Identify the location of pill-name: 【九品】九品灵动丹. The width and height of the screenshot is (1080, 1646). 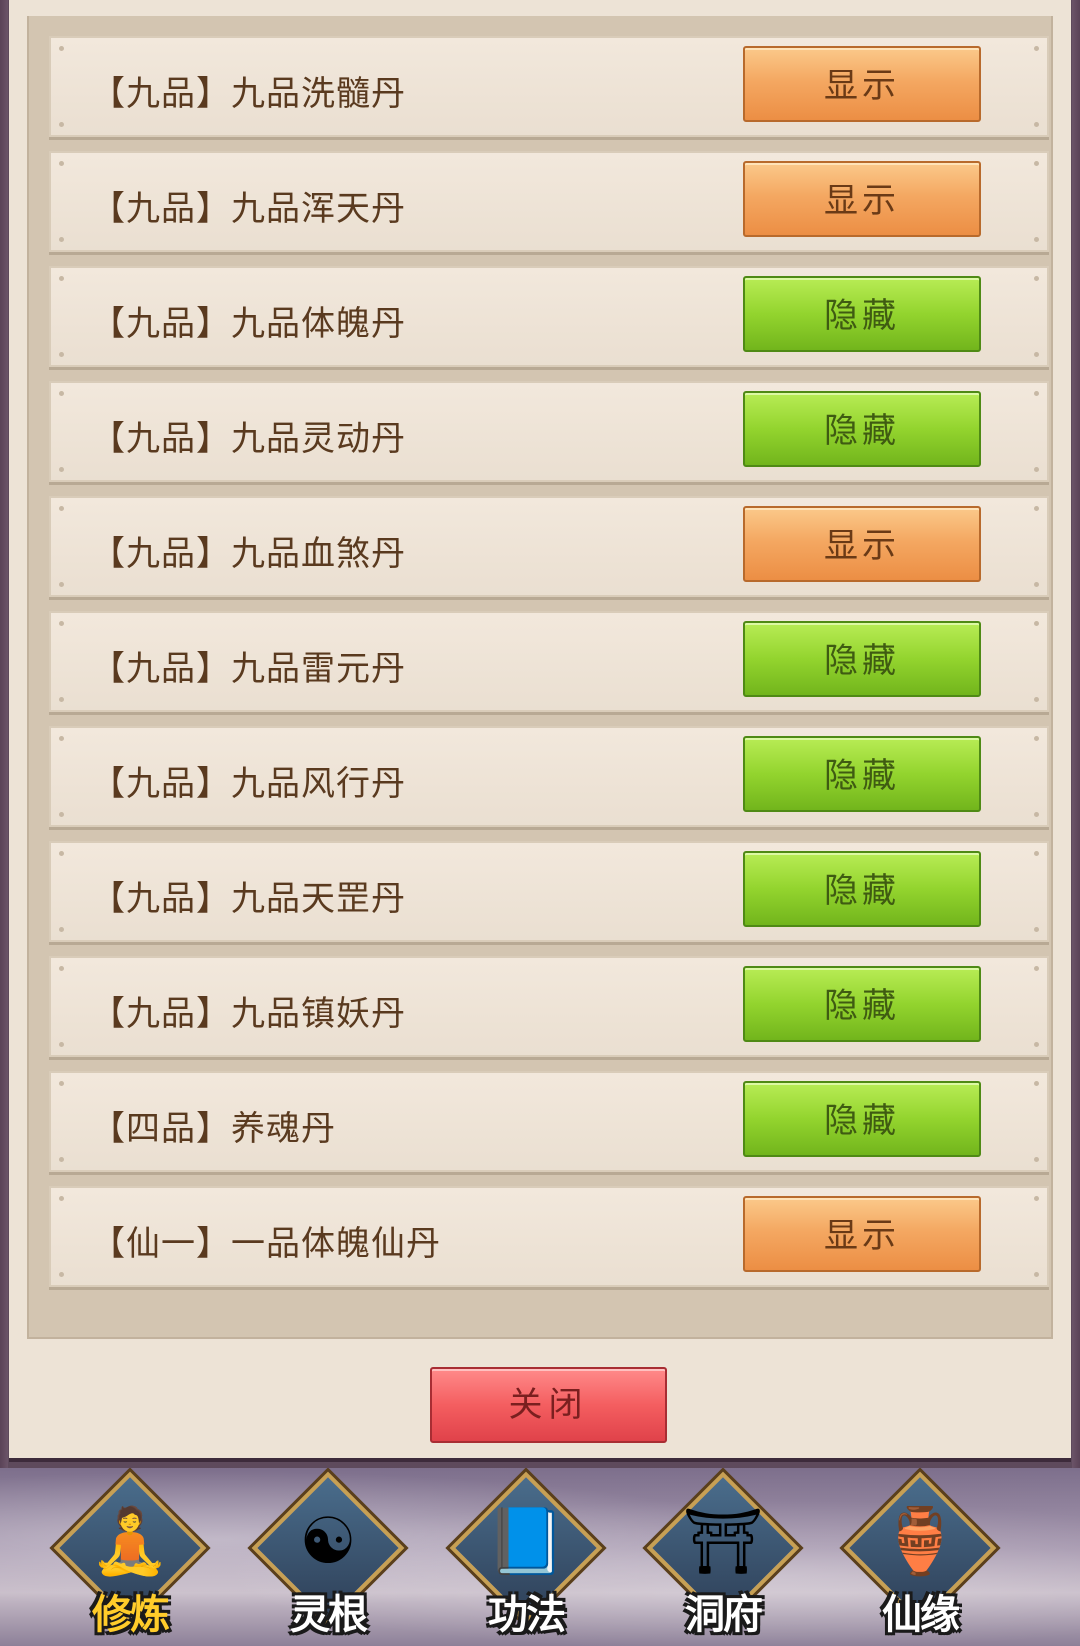
(248, 439).